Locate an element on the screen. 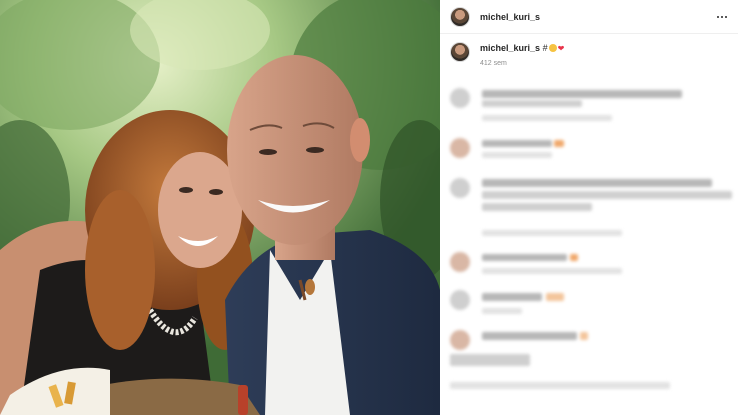 The height and width of the screenshot is (415, 738). avatar is located at coordinates (460, 16).